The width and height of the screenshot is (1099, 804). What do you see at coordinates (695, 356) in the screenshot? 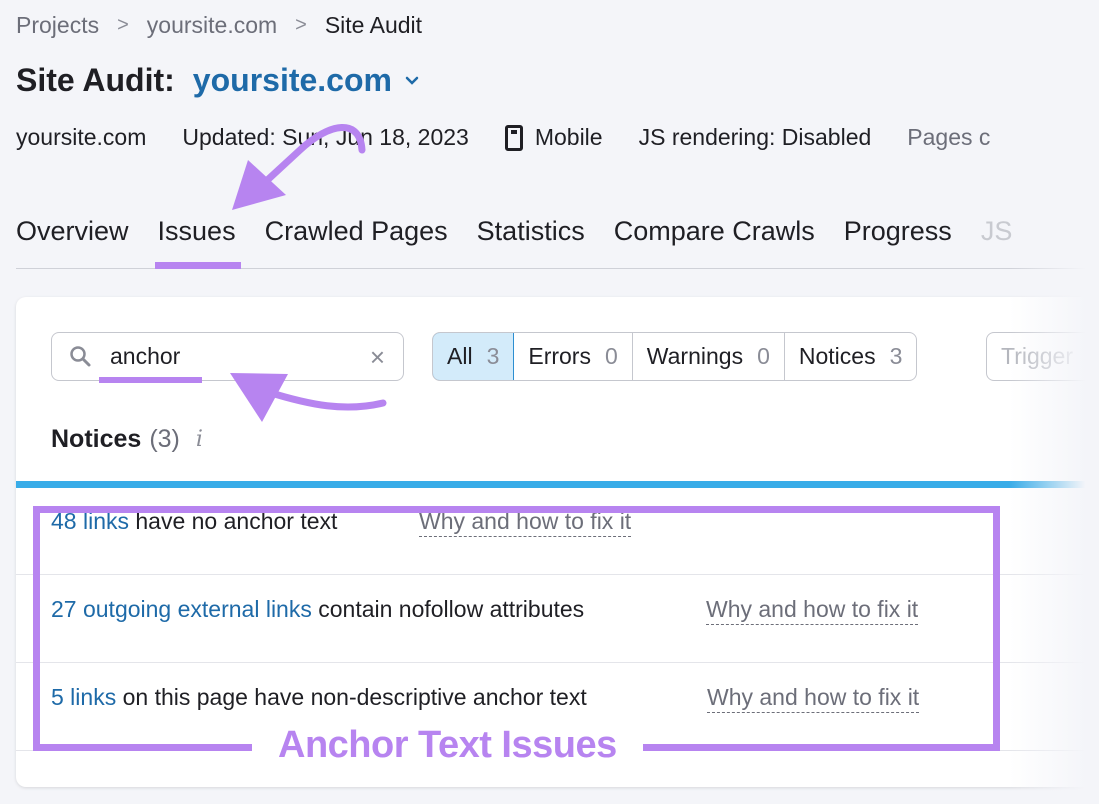
I see `filter-label: Warnings` at bounding box center [695, 356].